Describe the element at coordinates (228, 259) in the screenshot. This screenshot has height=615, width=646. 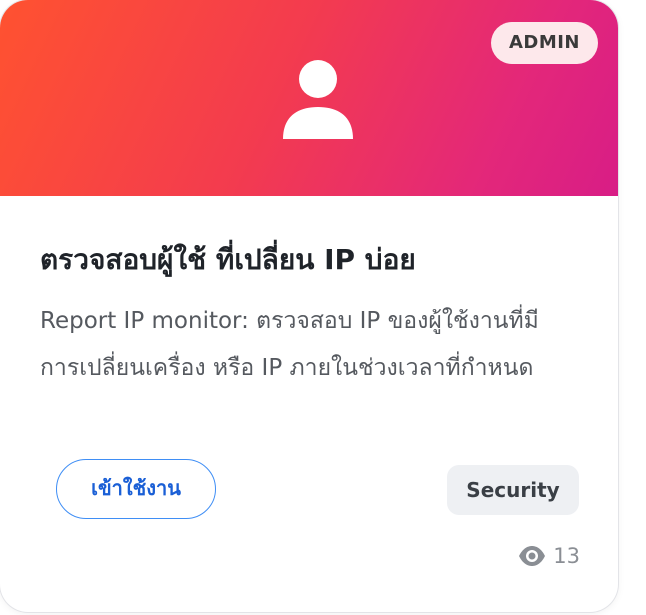
I see `card-title: ตรวจสอบผู้ใช้ ที่เปลี่ยน IP บ่อย` at that location.